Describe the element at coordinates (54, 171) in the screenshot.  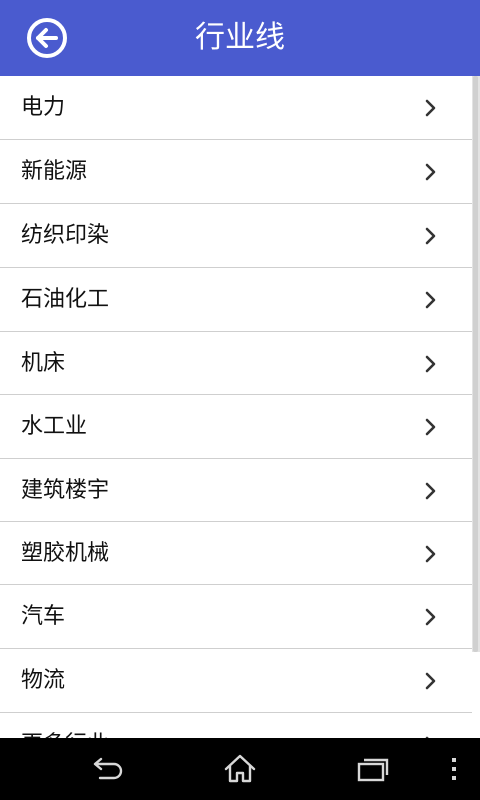
I see `list-item-label: 新能源` at that location.